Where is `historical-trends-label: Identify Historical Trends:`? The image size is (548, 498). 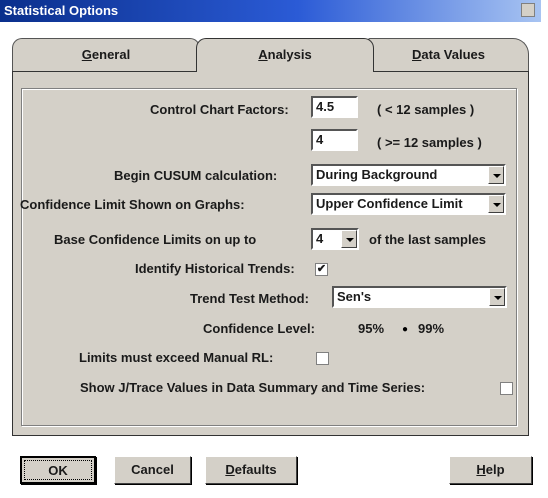
historical-trends-label: Identify Historical Trends: is located at coordinates (215, 268).